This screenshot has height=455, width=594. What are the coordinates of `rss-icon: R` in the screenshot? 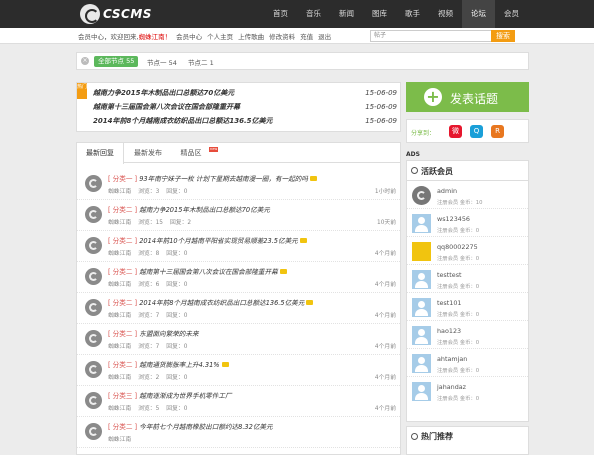 It's located at (497, 131).